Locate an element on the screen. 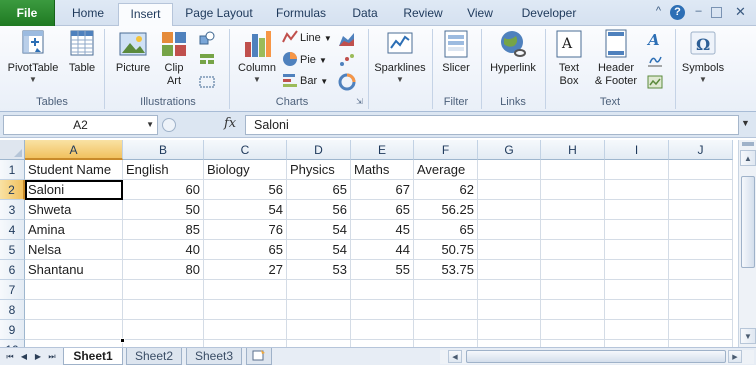 This screenshot has width=756, height=366. window-restore-icon is located at coordinates (716, 12).